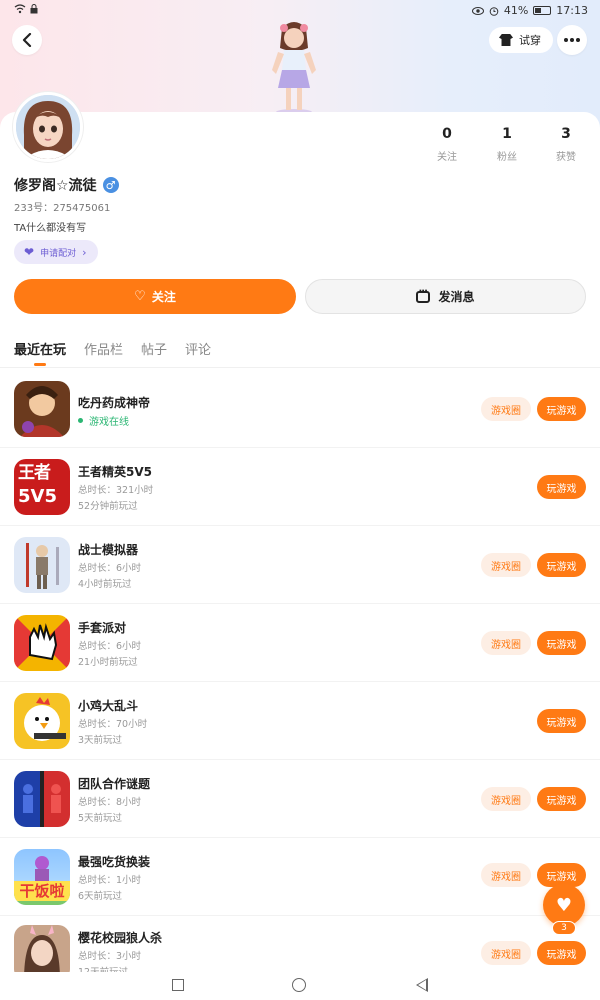 The height and width of the screenshot is (1000, 600). Describe the element at coordinates (40, 364) in the screenshot. I see `tab-active-indicator` at that location.